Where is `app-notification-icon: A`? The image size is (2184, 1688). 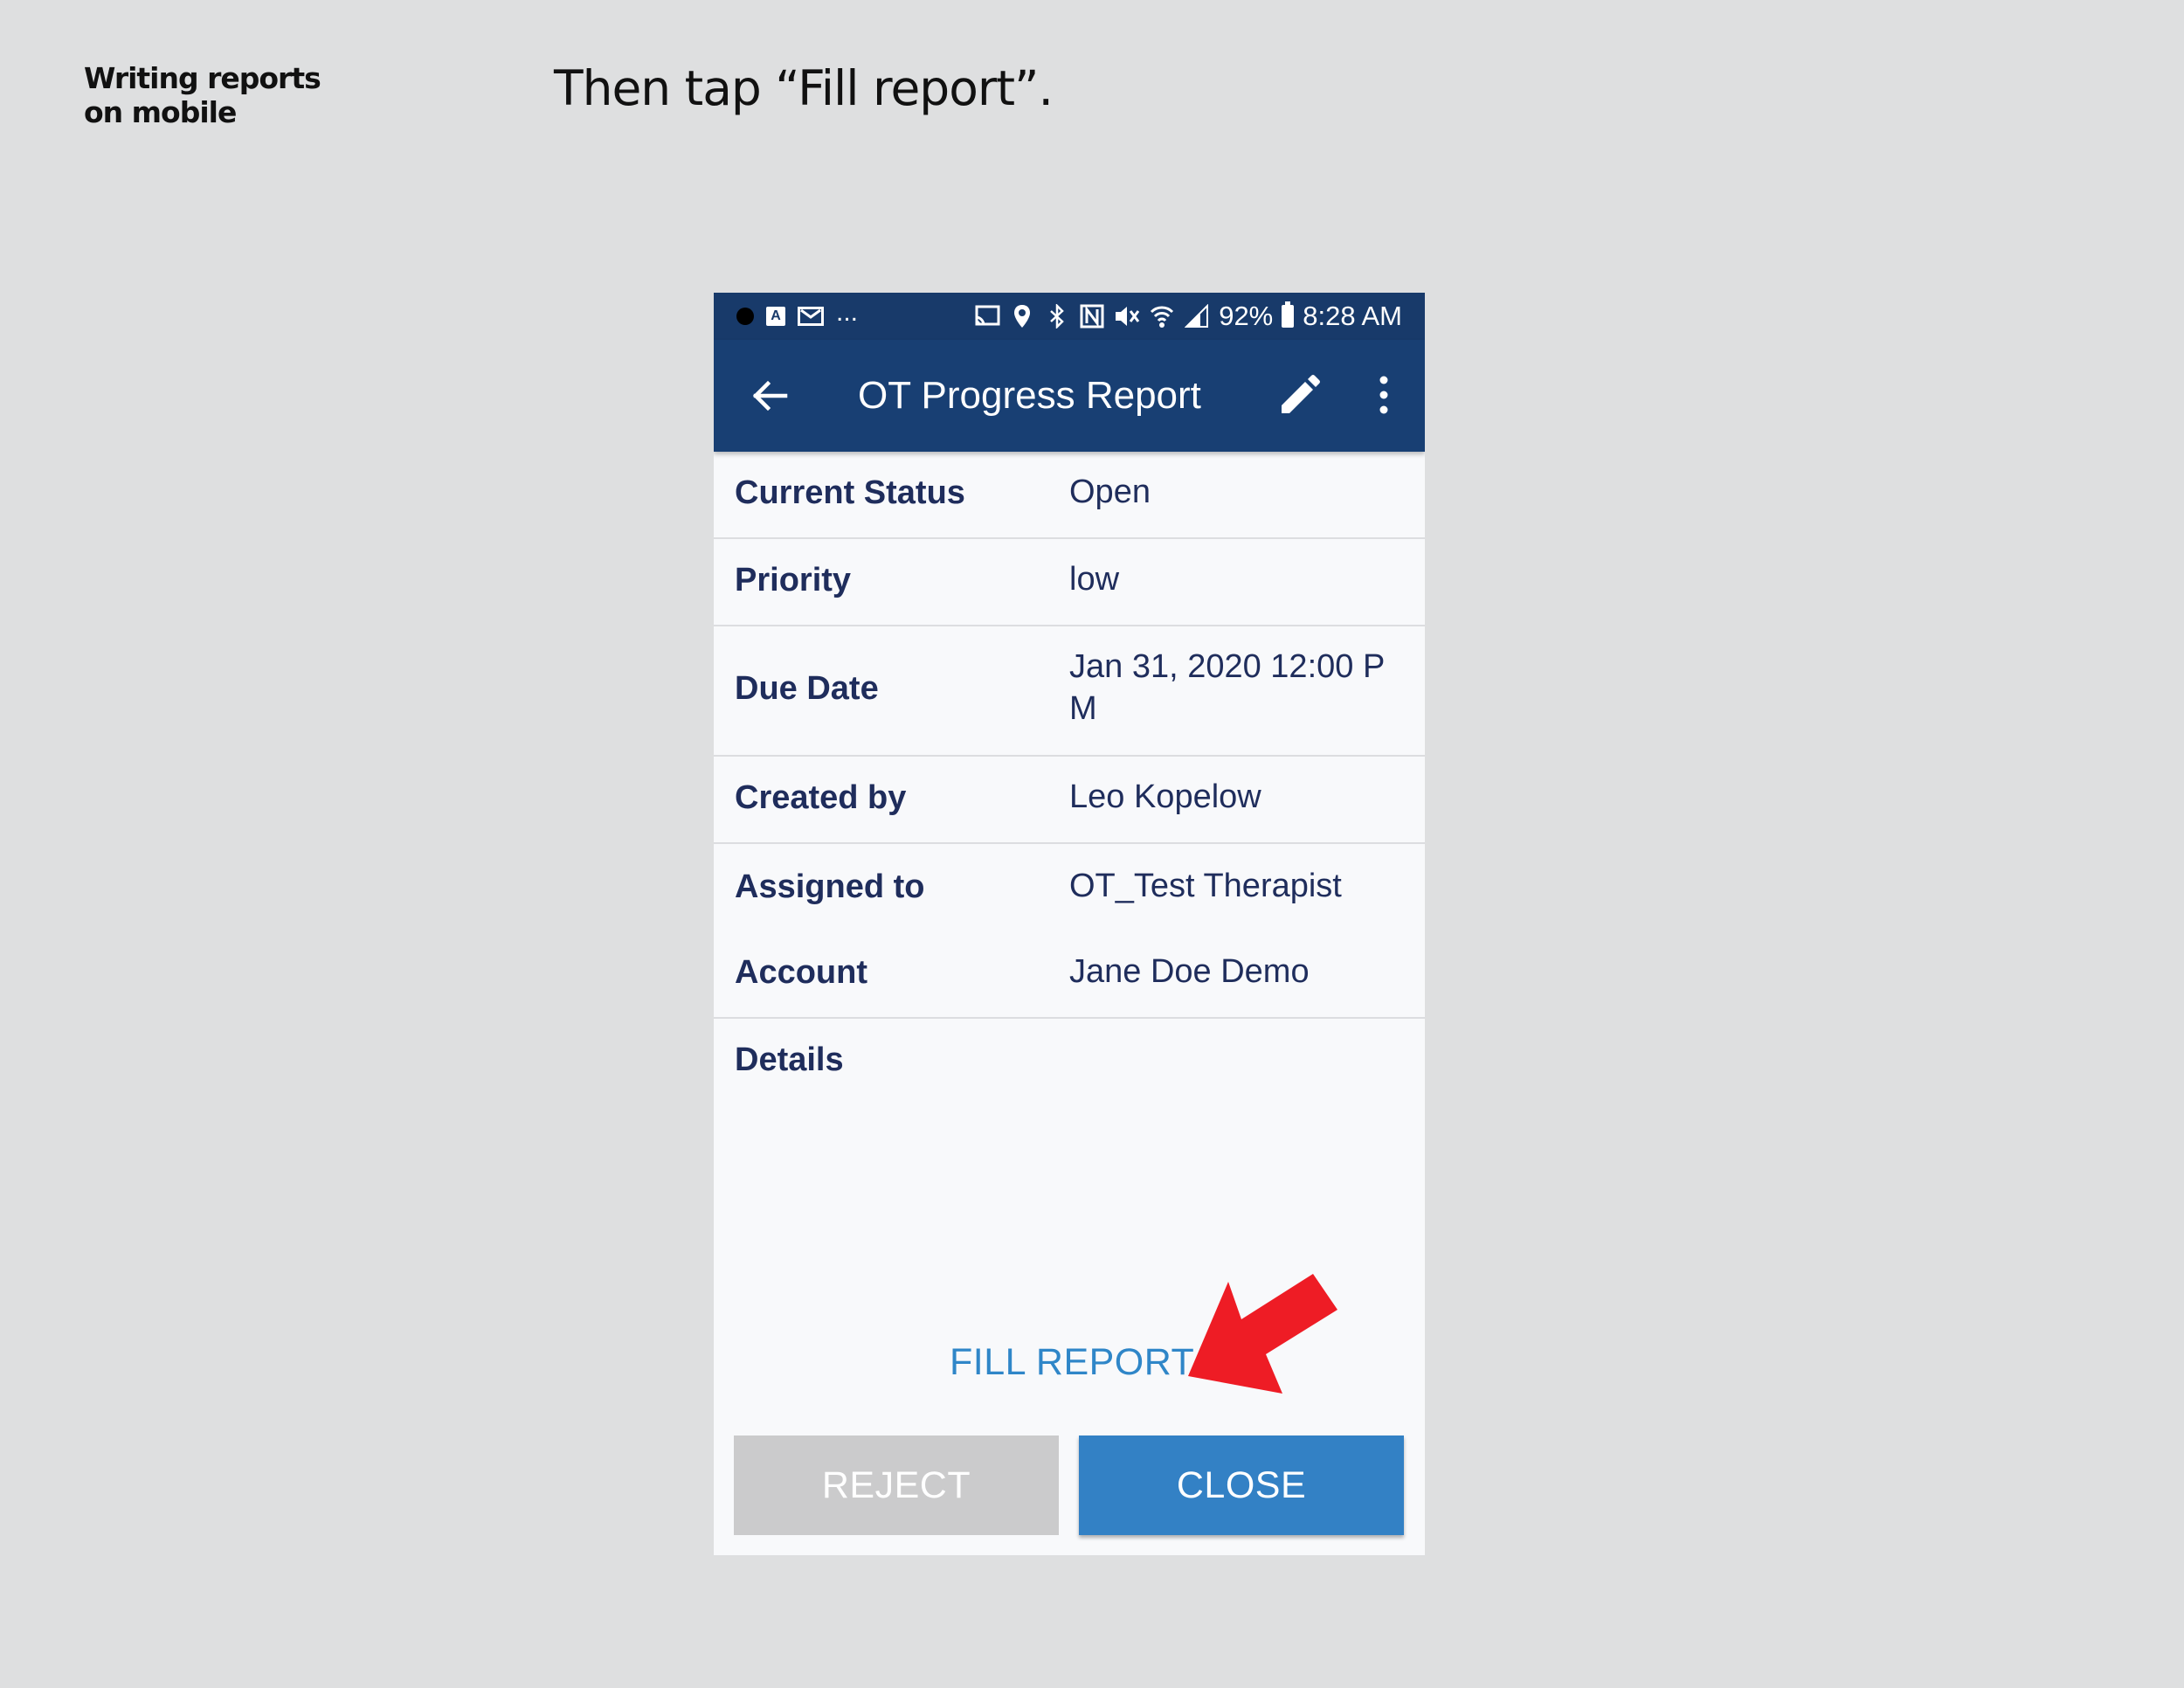
app-notification-icon: A is located at coordinates (775, 316).